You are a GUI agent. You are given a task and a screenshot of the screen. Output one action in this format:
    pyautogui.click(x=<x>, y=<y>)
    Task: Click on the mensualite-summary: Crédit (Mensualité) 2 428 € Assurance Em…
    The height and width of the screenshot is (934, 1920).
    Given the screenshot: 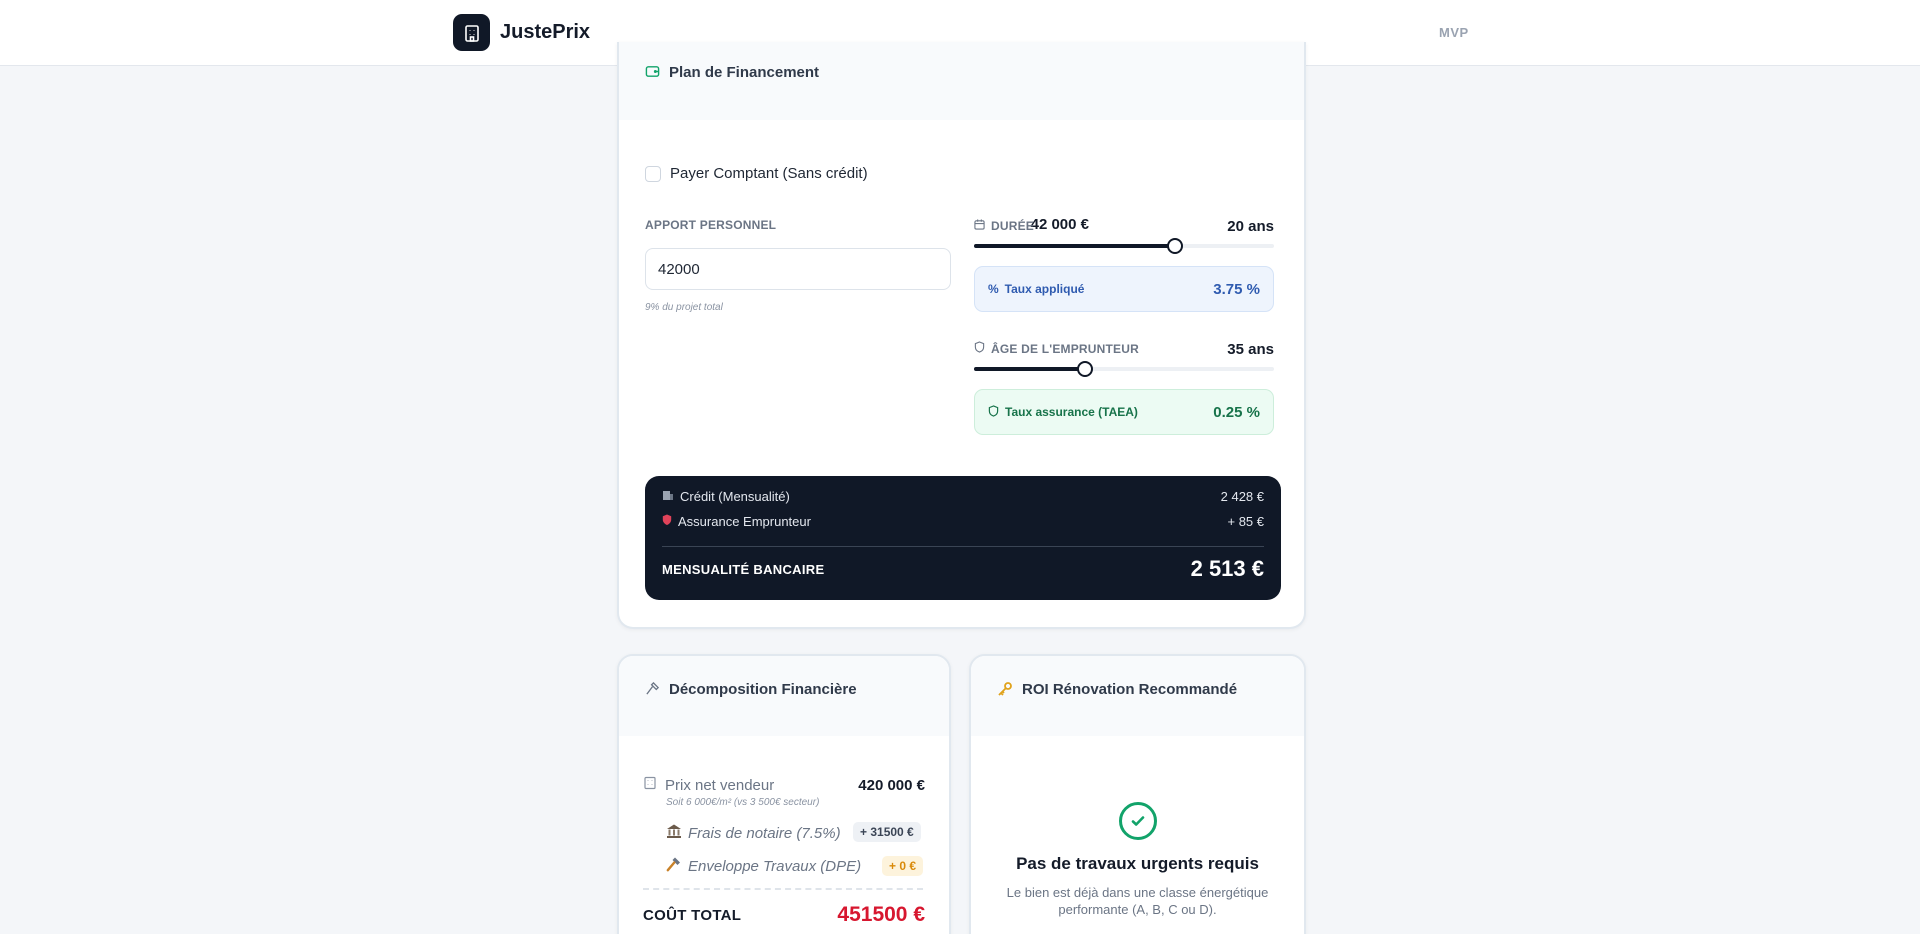 What is the action you would take?
    pyautogui.click(x=963, y=538)
    